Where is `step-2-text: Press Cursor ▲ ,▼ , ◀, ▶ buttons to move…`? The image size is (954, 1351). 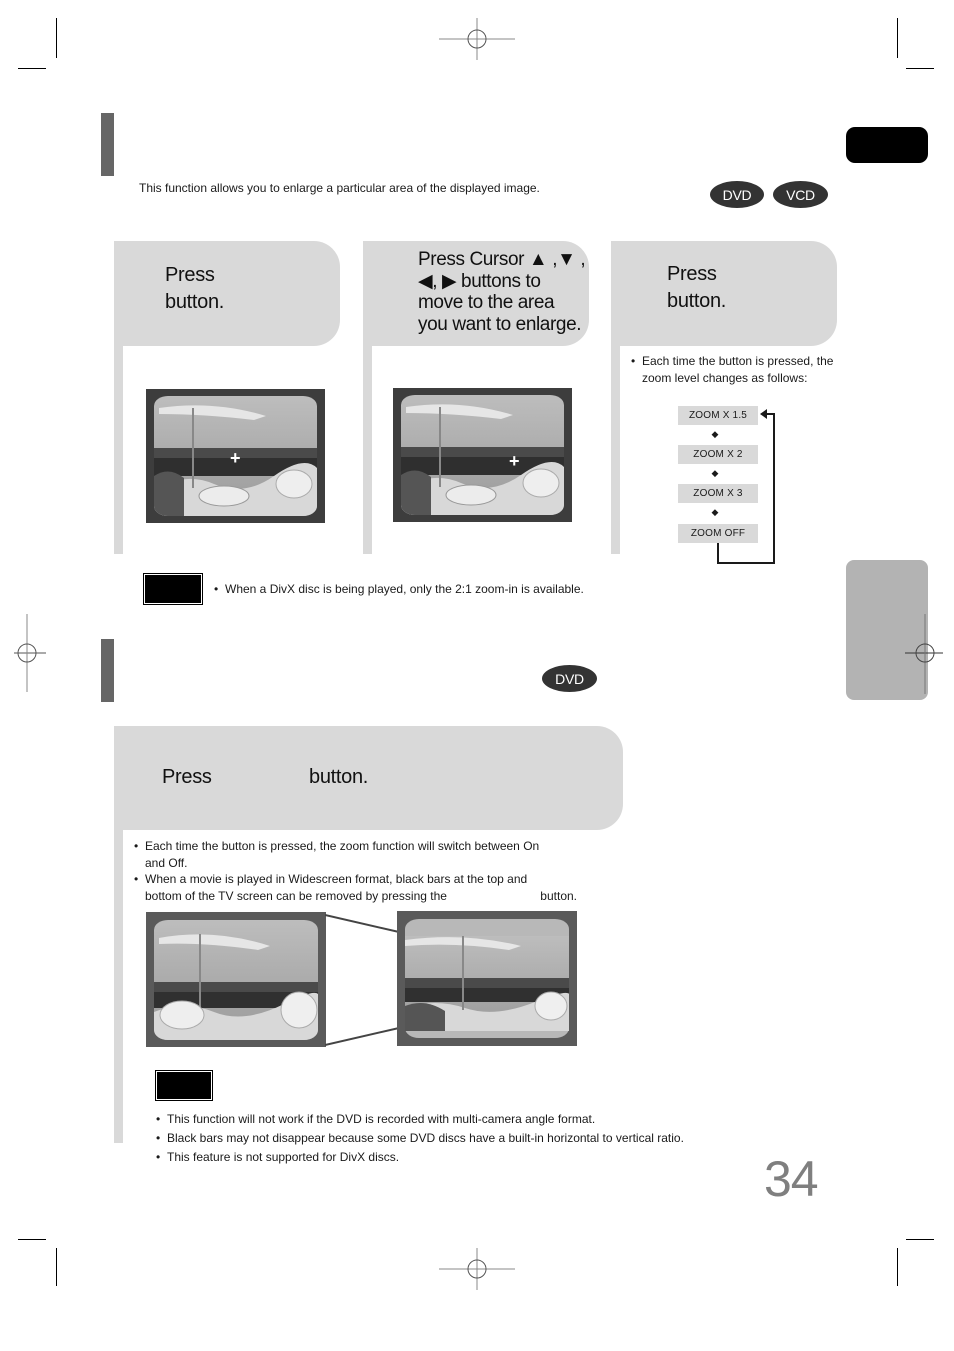
step-2-text: Press Cursor ▲ ,▼ , ◀, ▶ buttons to move… is located at coordinates (502, 292).